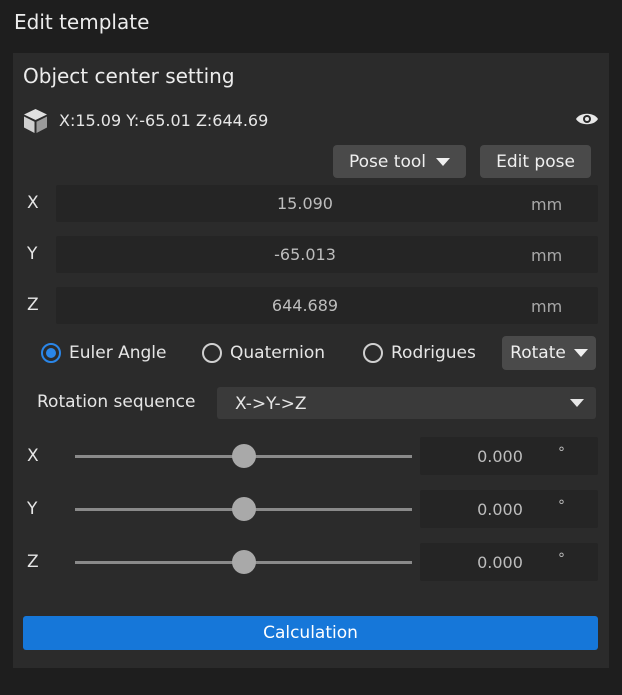 The width and height of the screenshot is (622, 695). What do you see at coordinates (535, 161) in the screenshot?
I see `edit-pose-button: Edit pose` at bounding box center [535, 161].